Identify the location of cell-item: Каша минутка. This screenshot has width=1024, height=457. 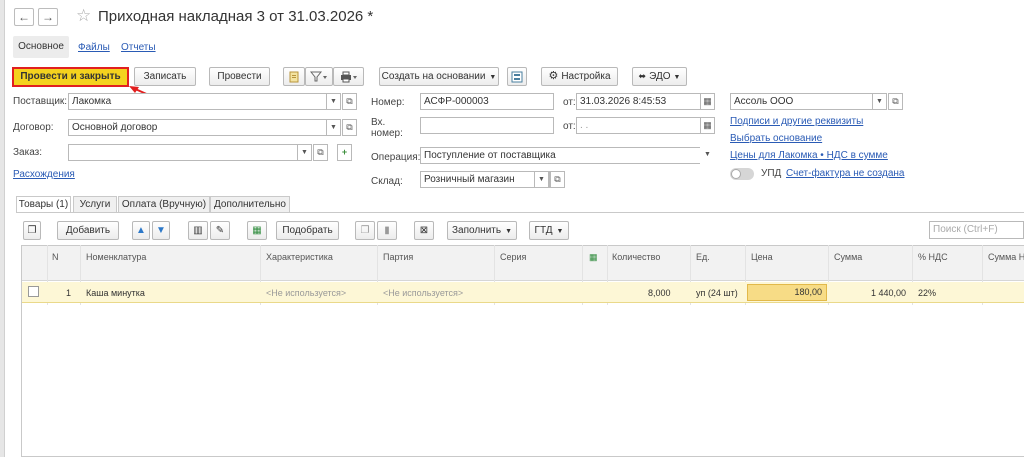
(115, 293).